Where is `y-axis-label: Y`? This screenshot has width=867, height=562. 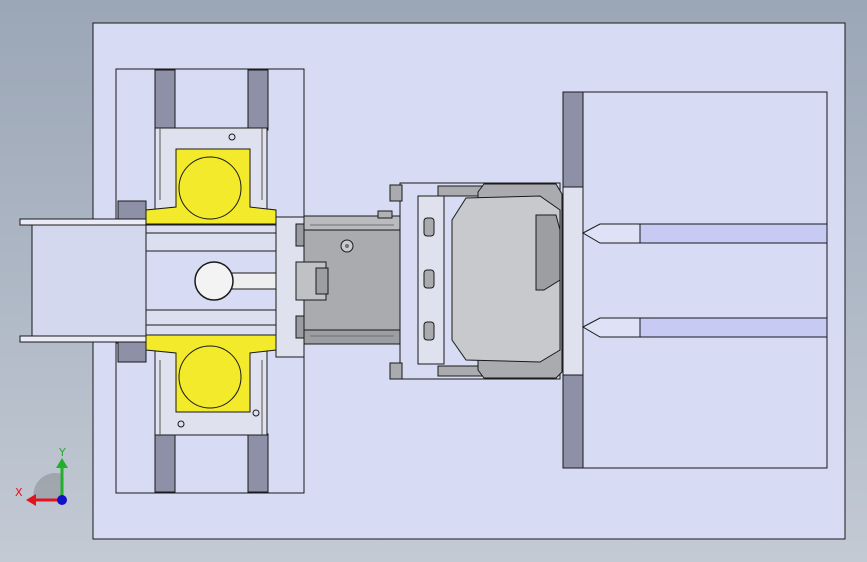
y-axis-label: Y is located at coordinates (62, 452).